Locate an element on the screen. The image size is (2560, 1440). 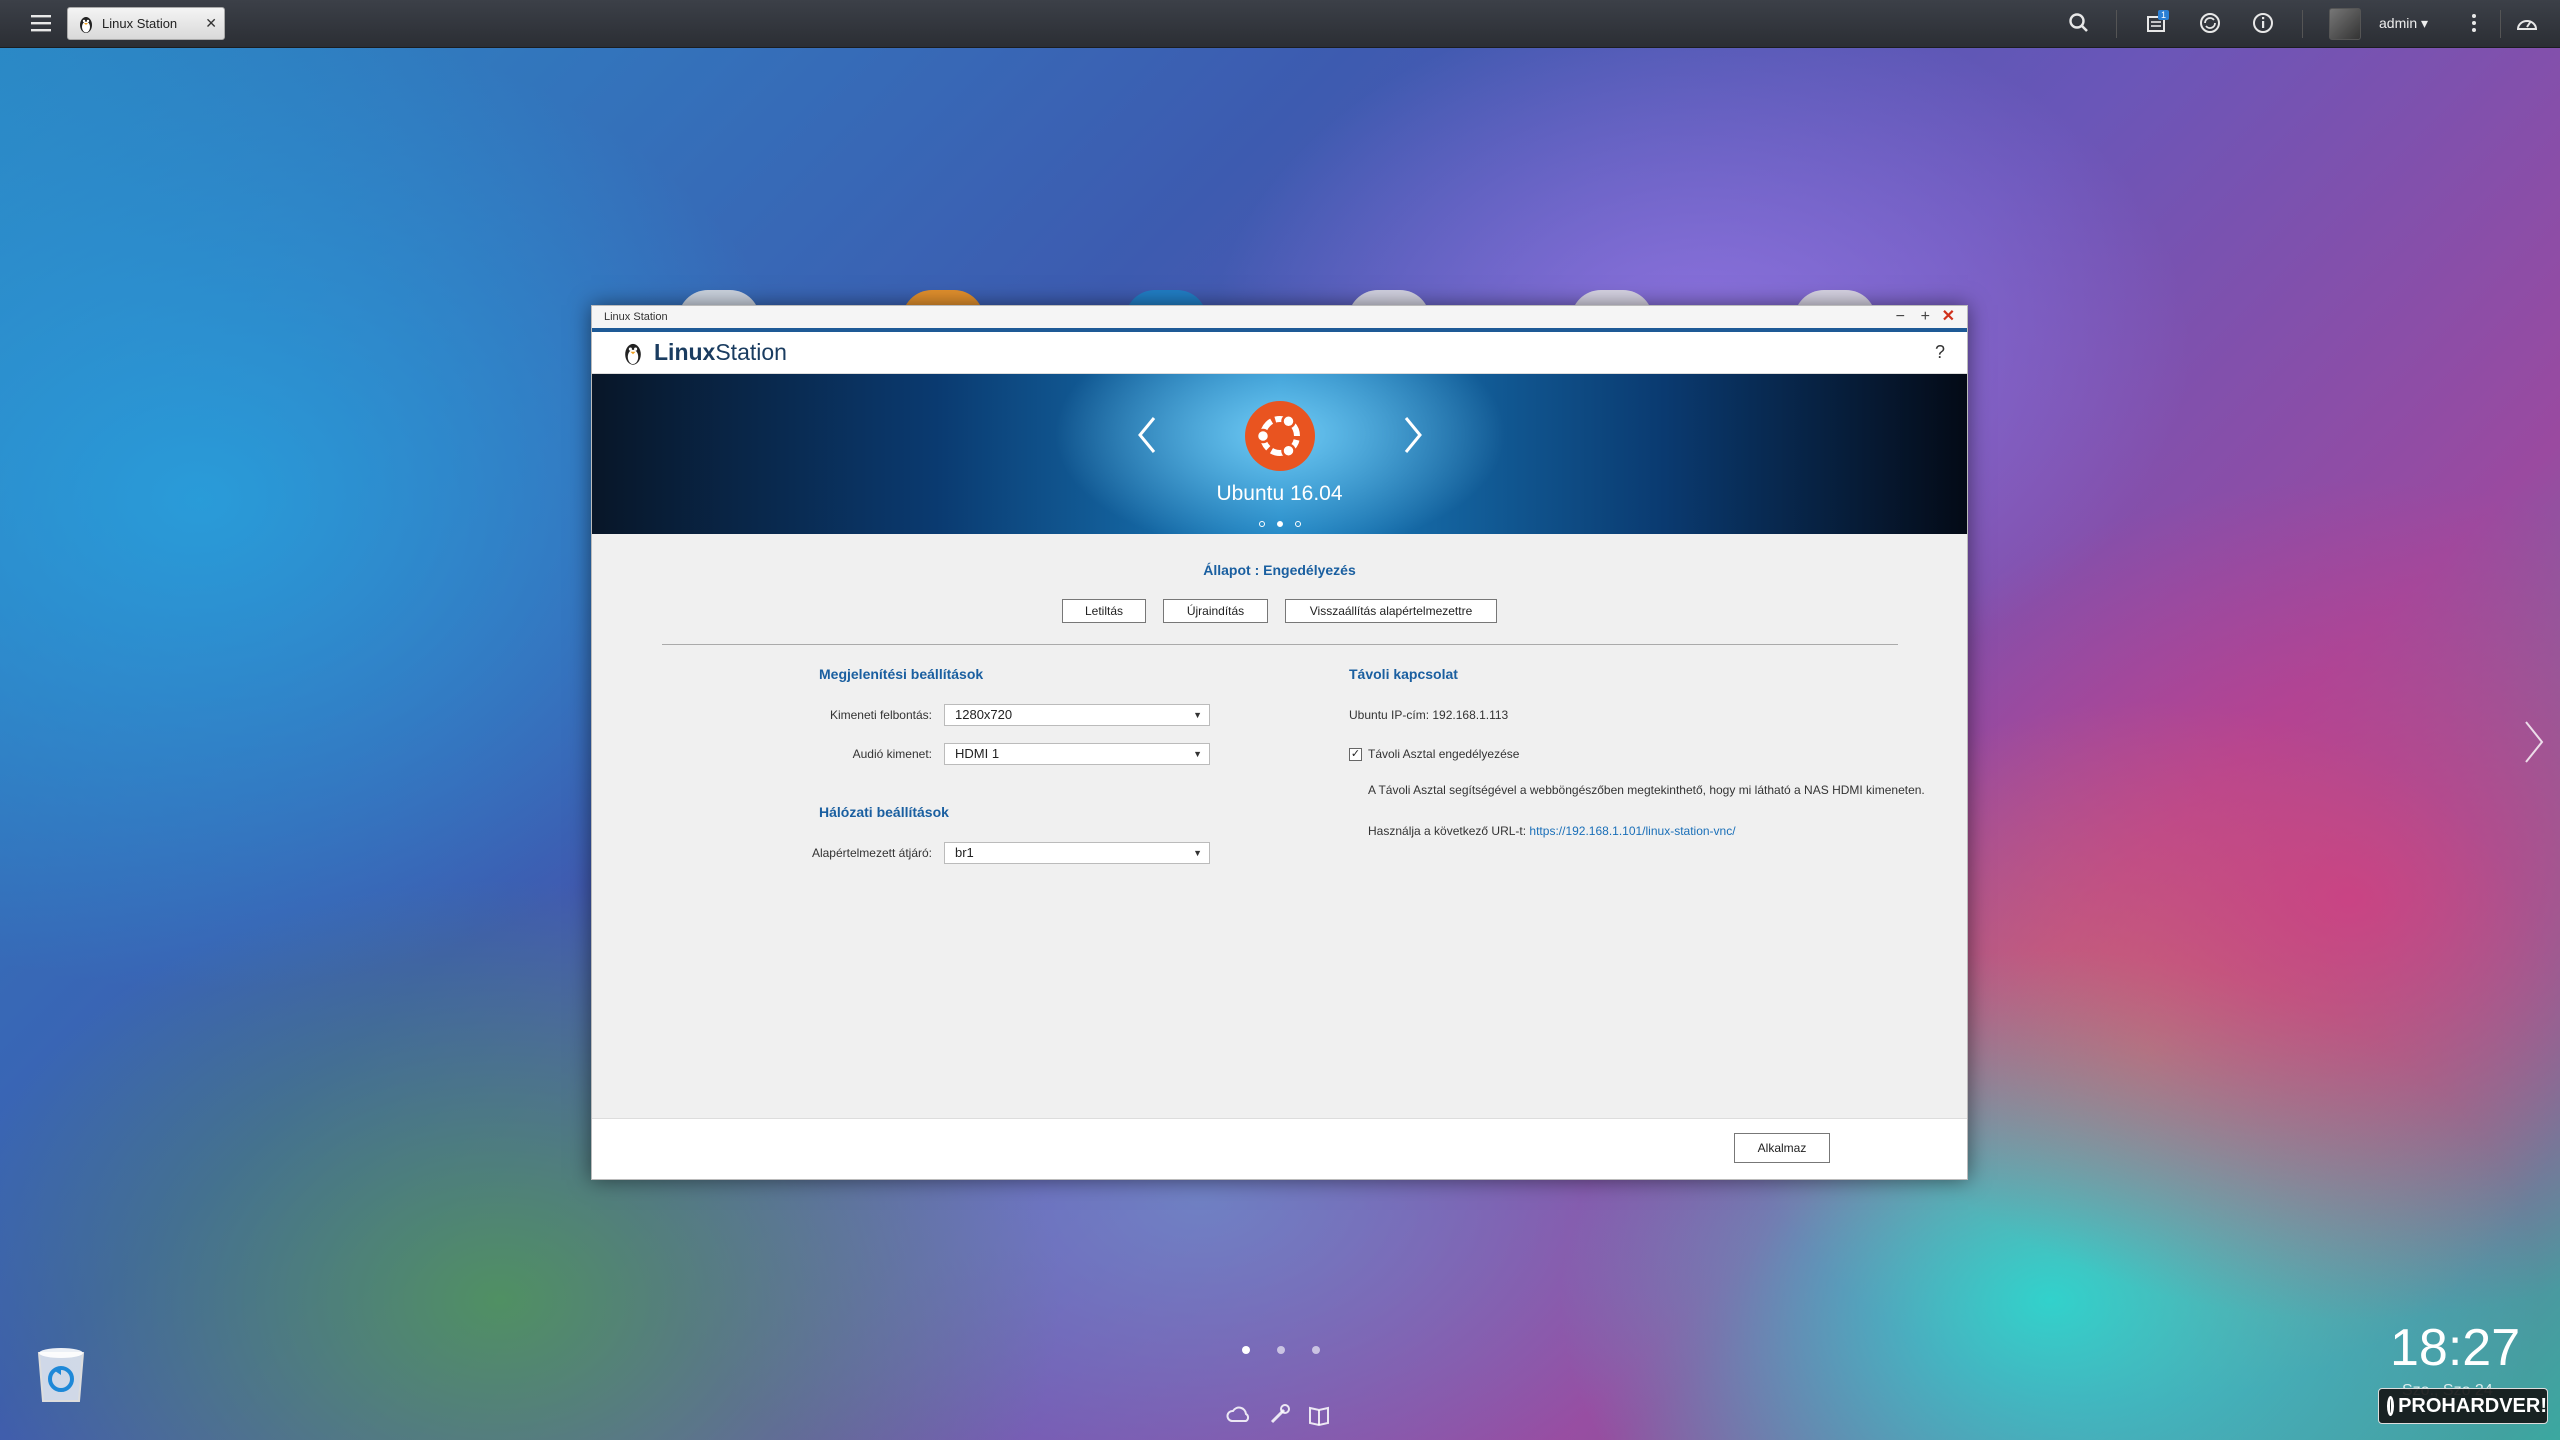
app-name-bold: Linux is located at coordinates (685, 352).